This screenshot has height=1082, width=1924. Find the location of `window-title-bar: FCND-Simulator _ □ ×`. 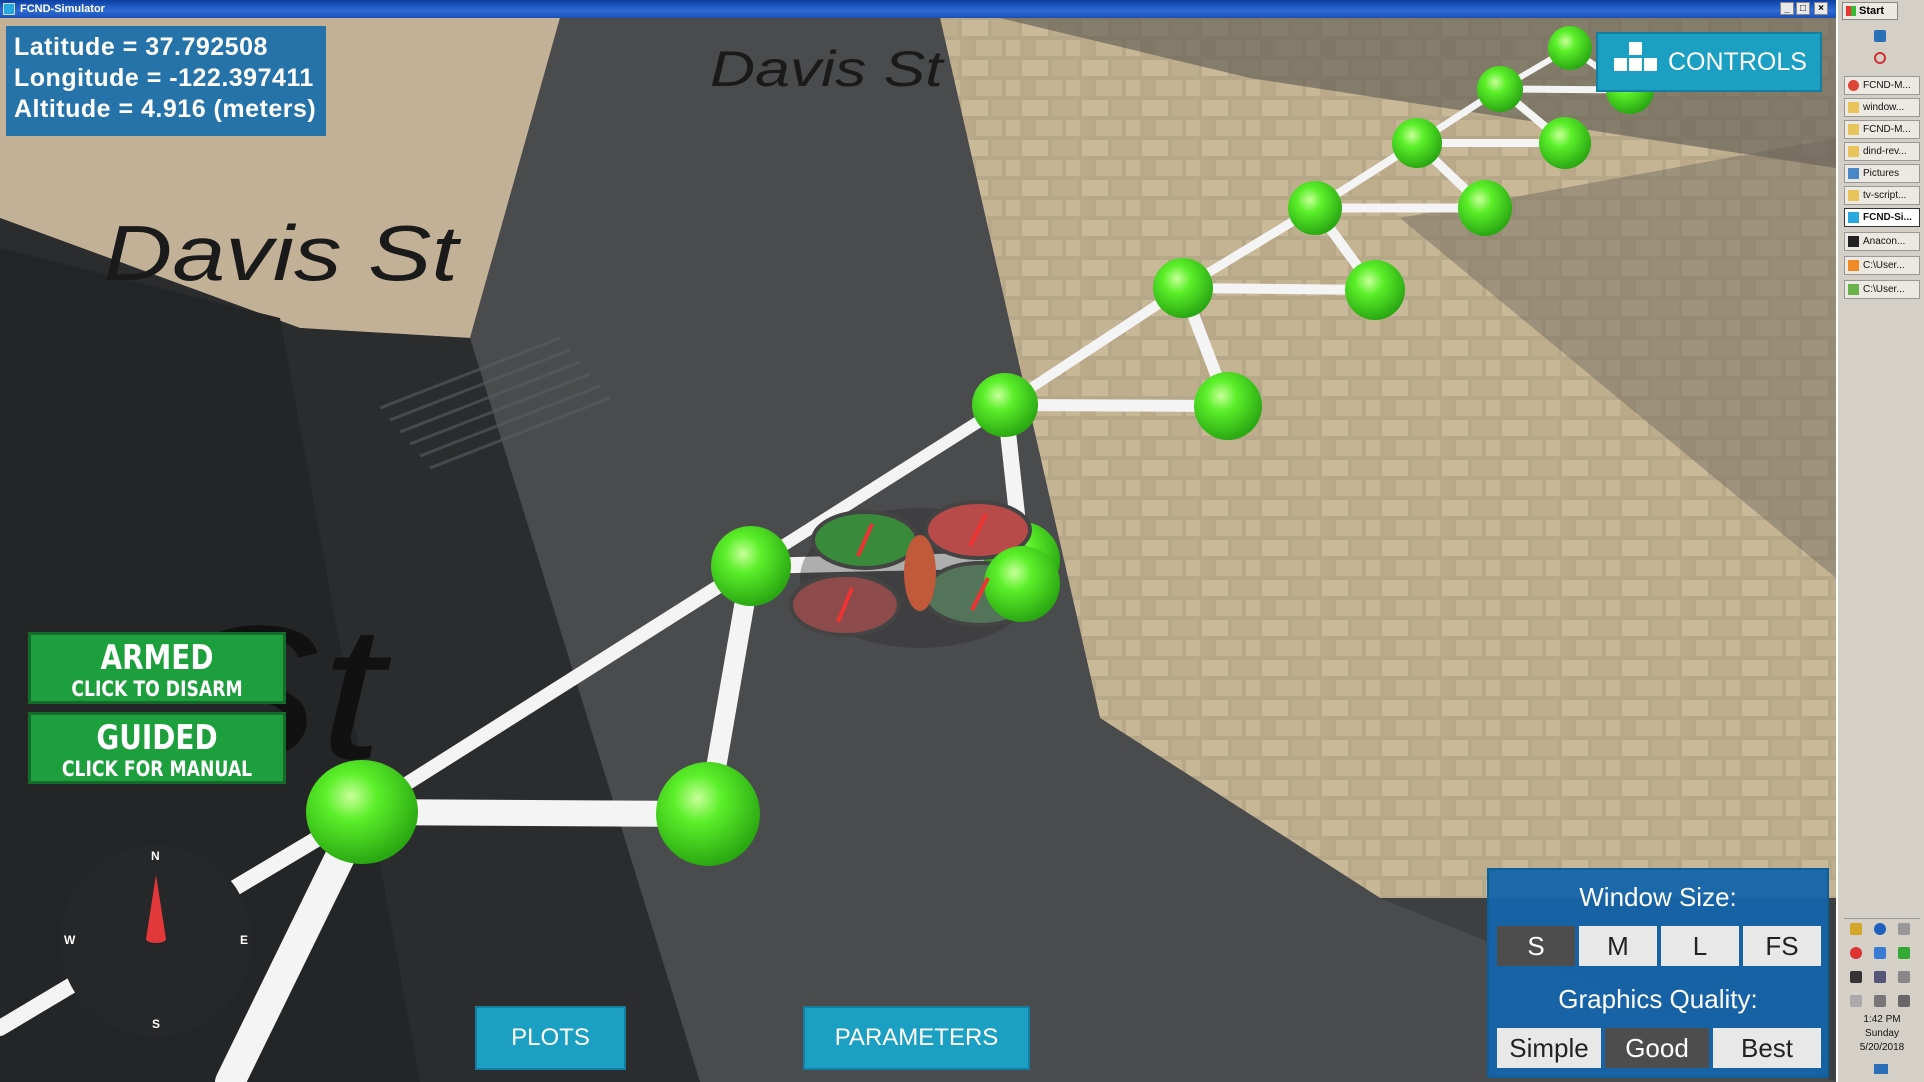

window-title-bar: FCND-Simulator _ □ × is located at coordinates (918, 9).